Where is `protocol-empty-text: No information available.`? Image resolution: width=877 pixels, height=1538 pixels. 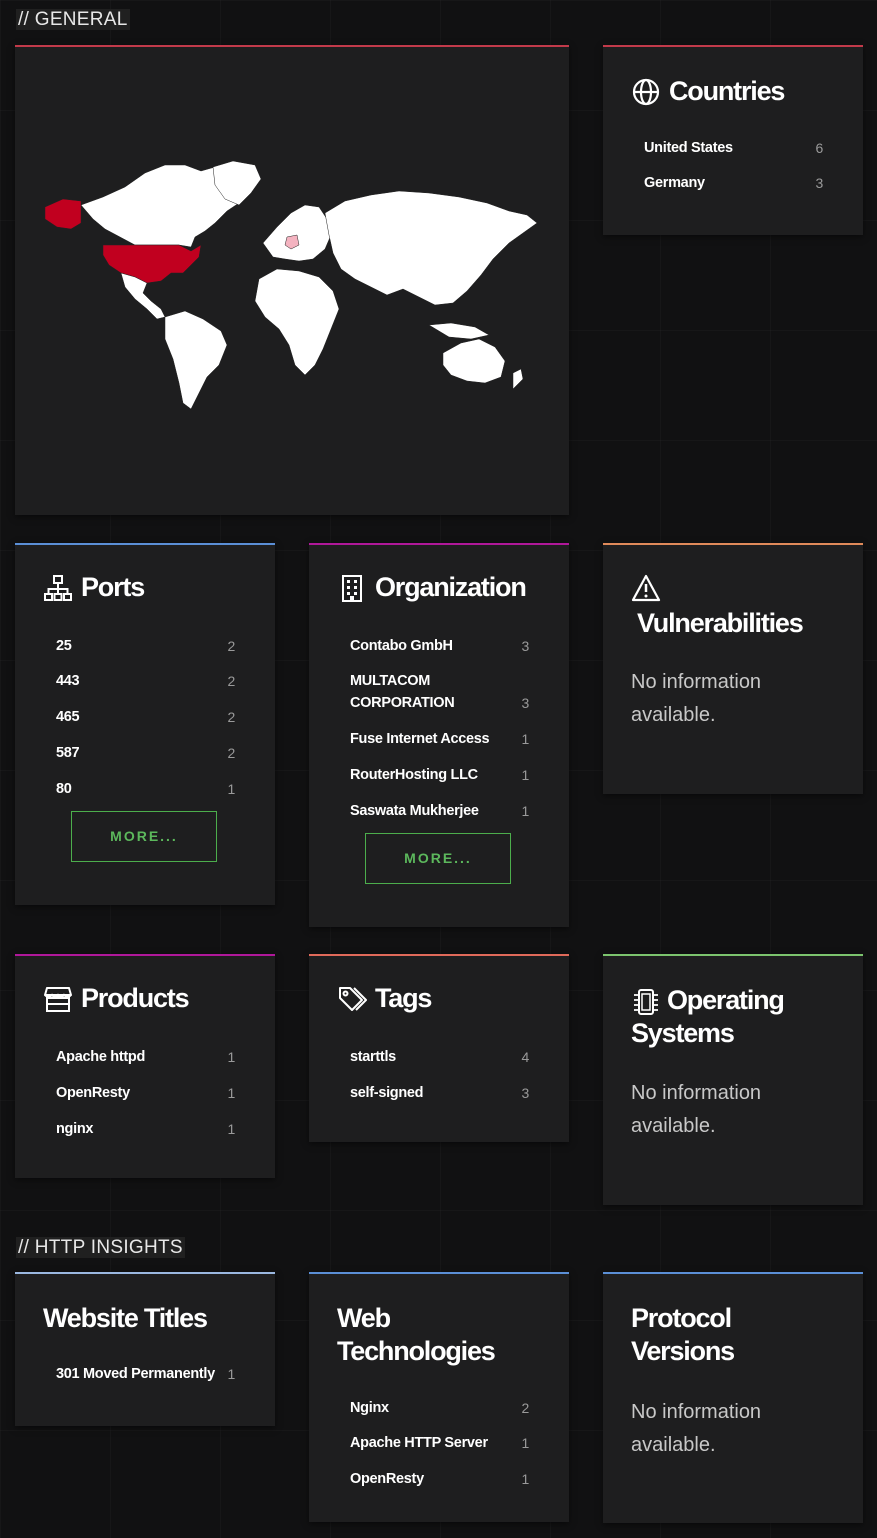 protocol-empty-text: No information available. is located at coordinates (696, 1428).